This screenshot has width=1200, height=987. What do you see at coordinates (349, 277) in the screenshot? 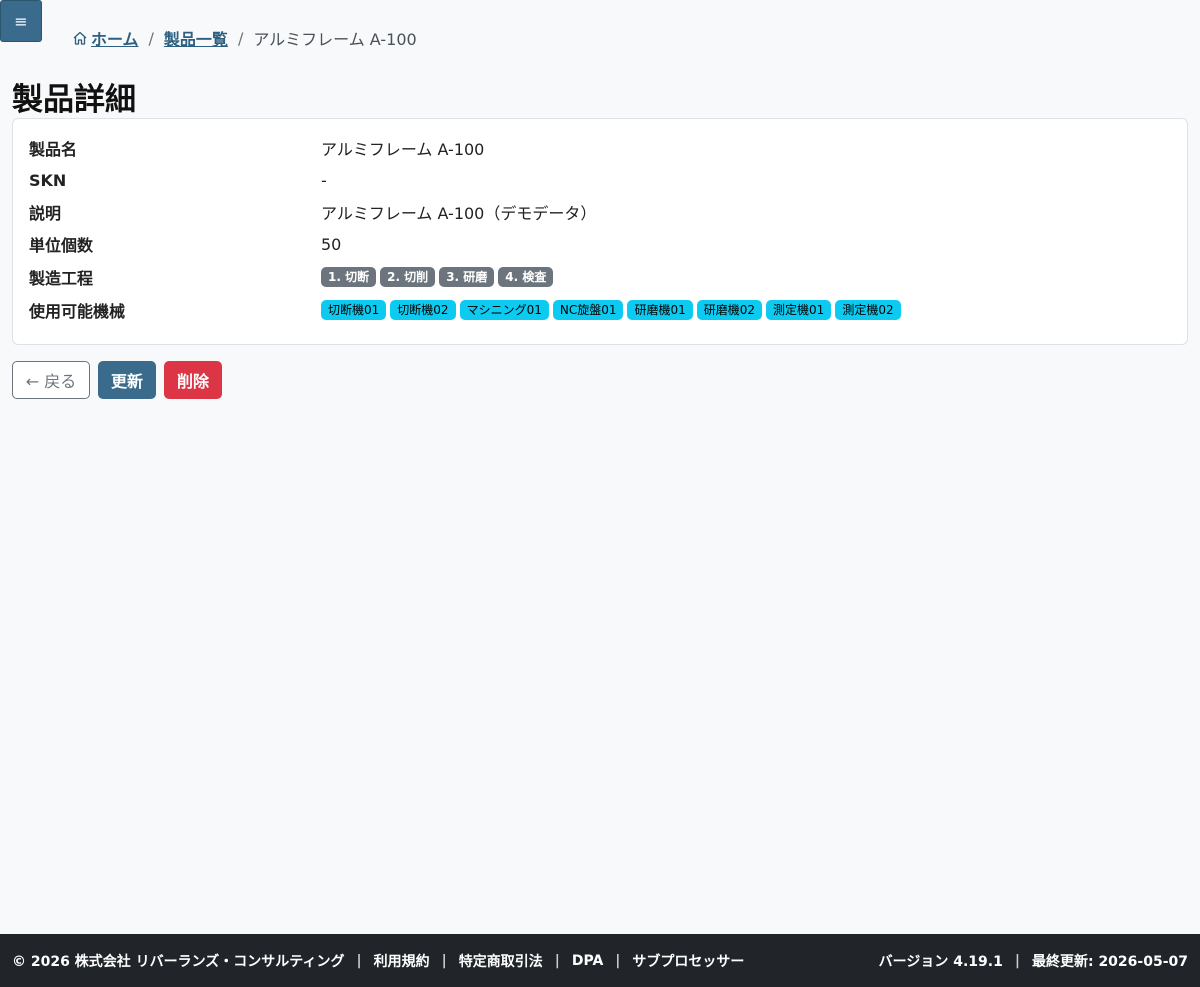
I see `process-badge: 1. 切断` at bounding box center [349, 277].